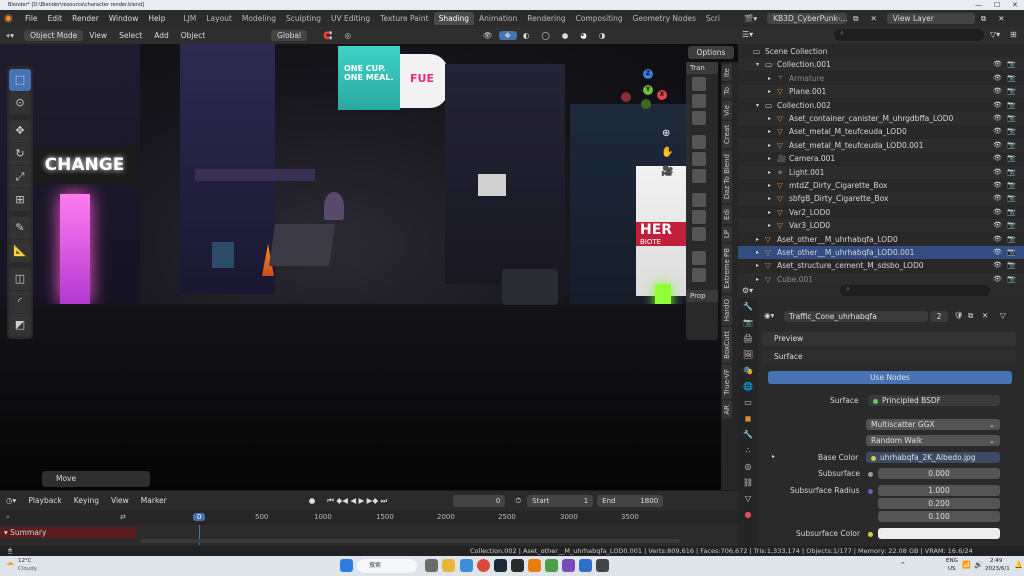 The image size is (1024, 576). What do you see at coordinates (626, 97) in the screenshot?
I see `gizmo-neg-x` at bounding box center [626, 97].